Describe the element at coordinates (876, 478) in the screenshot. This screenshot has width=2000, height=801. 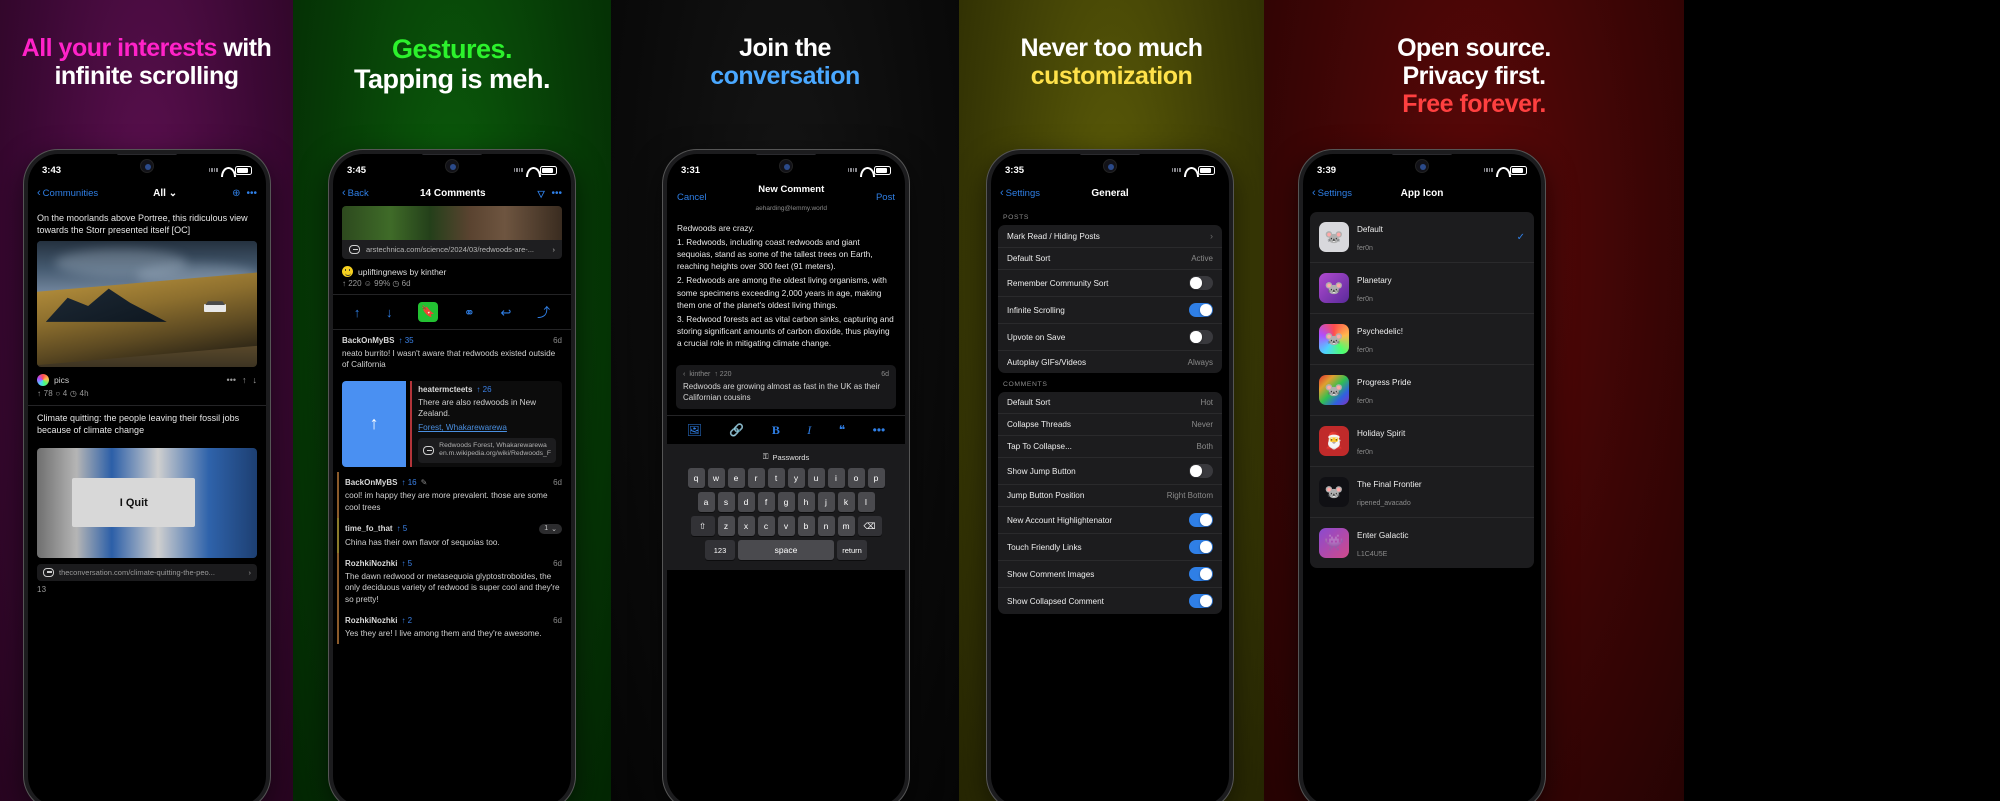
I see `key-p: p` at that location.